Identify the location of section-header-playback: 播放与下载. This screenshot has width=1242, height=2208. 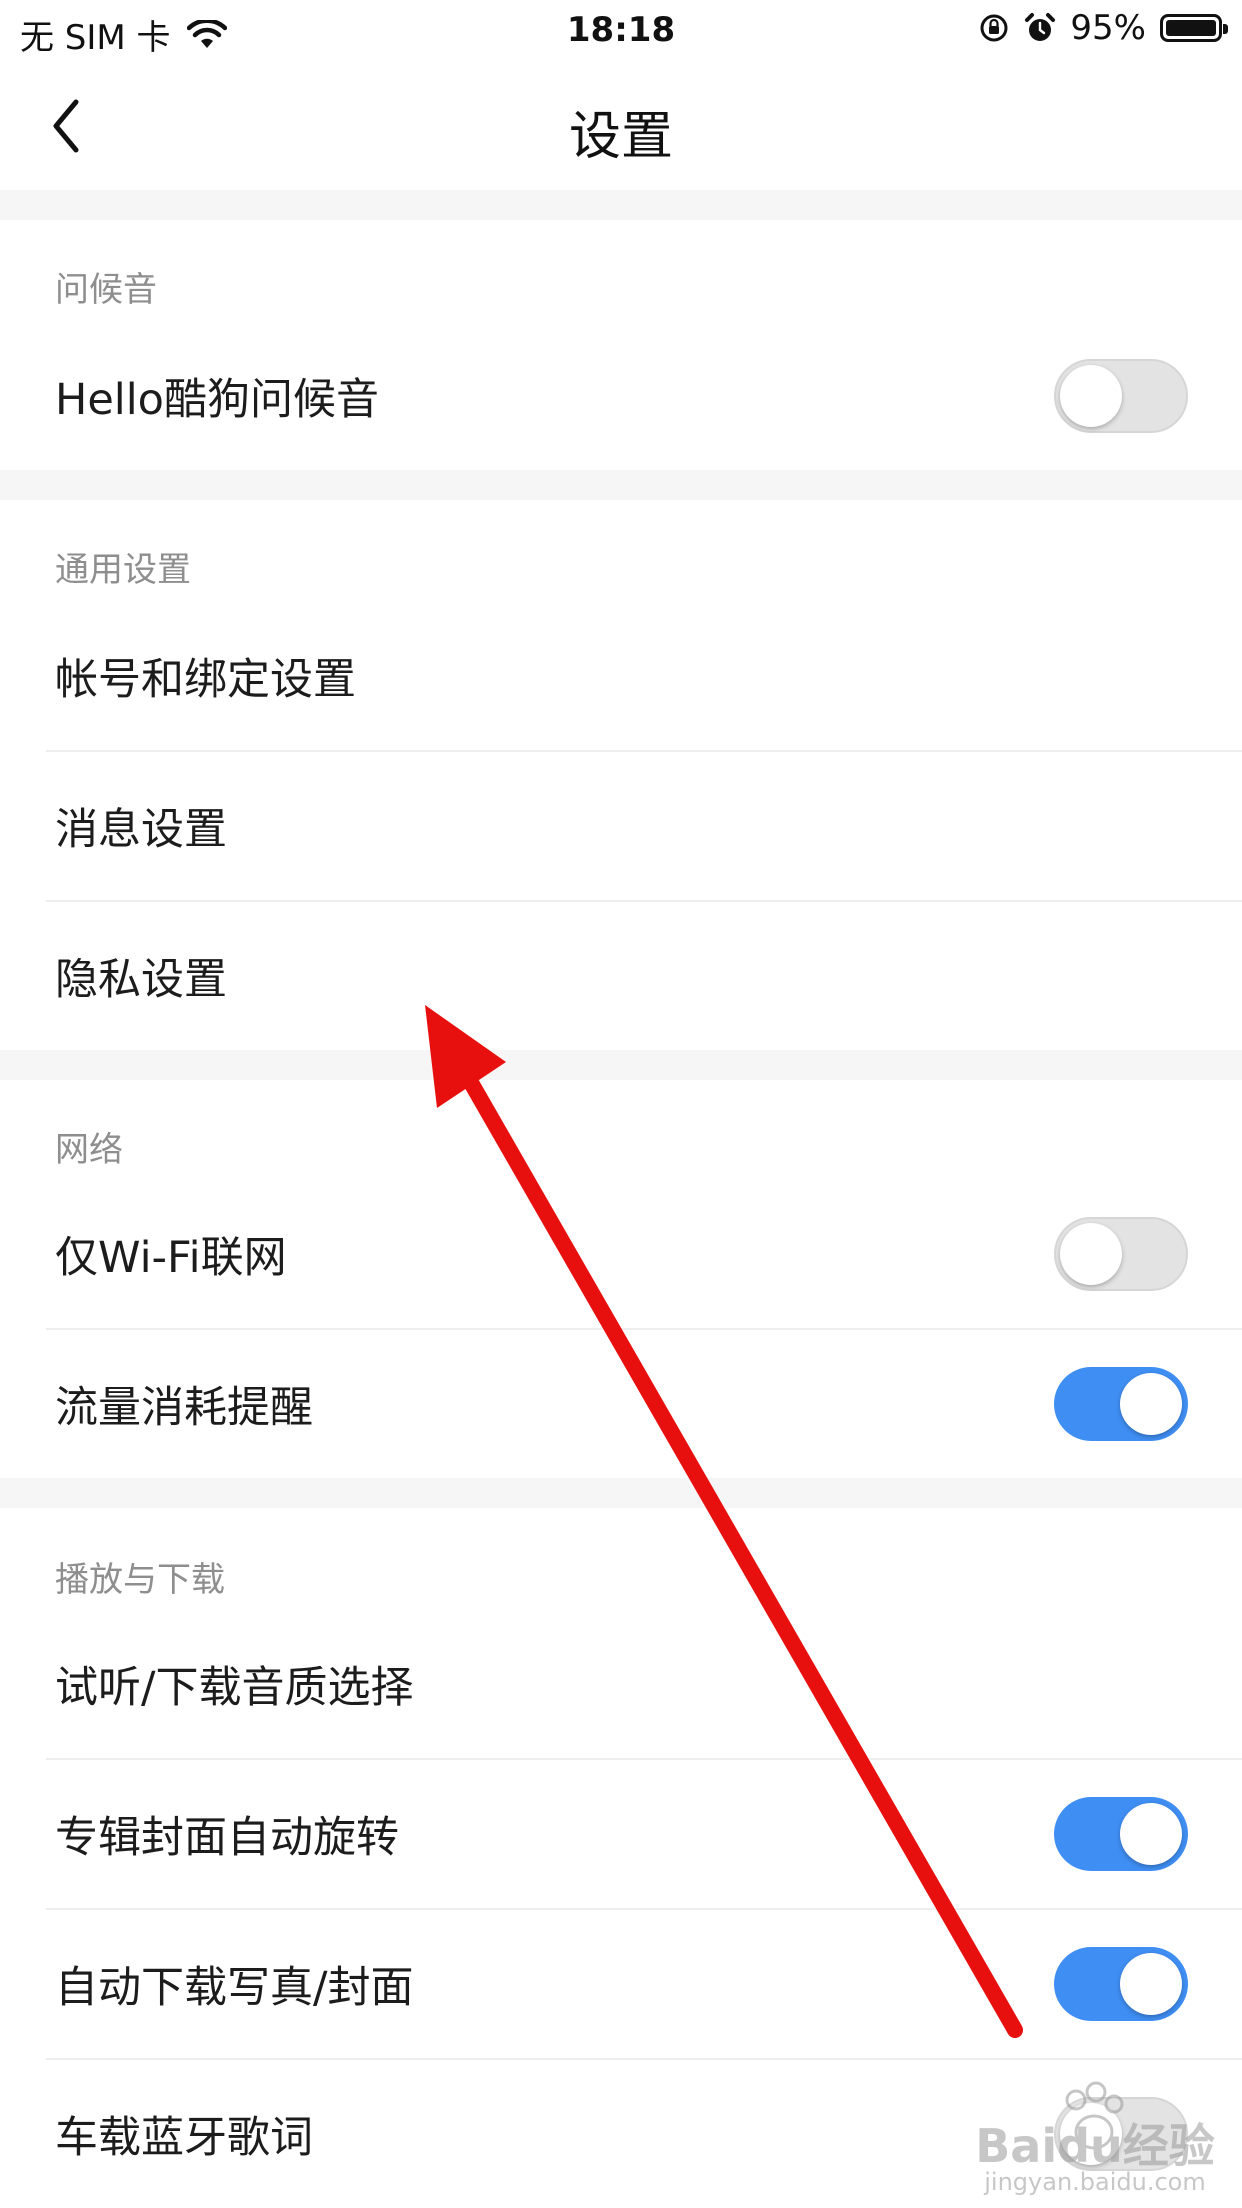
(140, 1580).